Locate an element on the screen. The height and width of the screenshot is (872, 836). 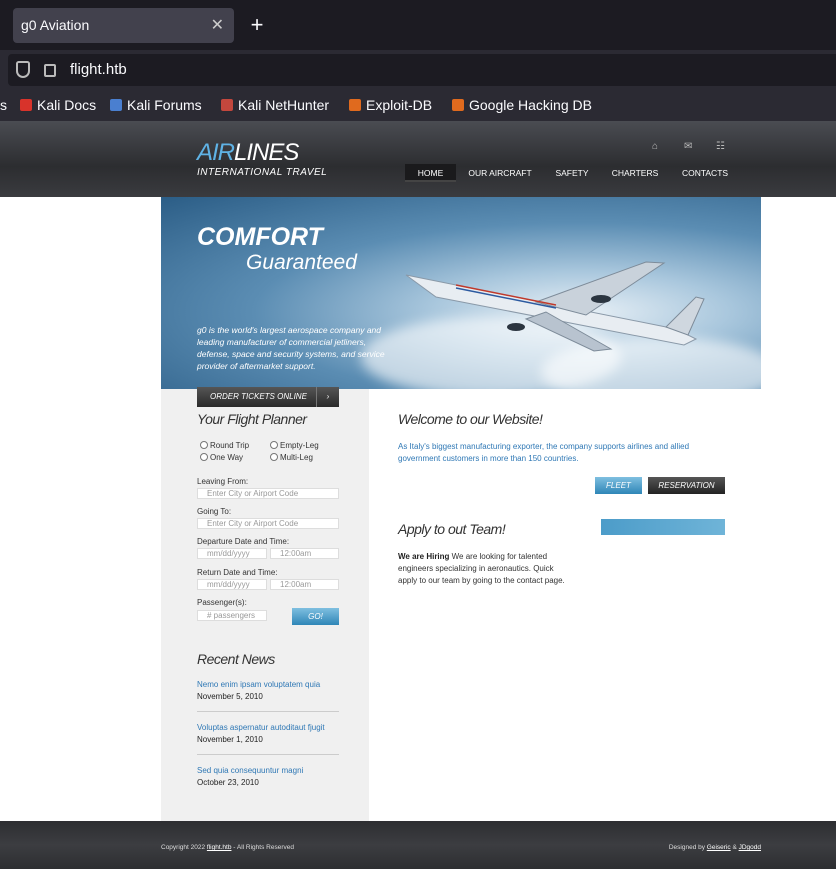
home-icon: ⌂ is located at coordinates (655, 146).